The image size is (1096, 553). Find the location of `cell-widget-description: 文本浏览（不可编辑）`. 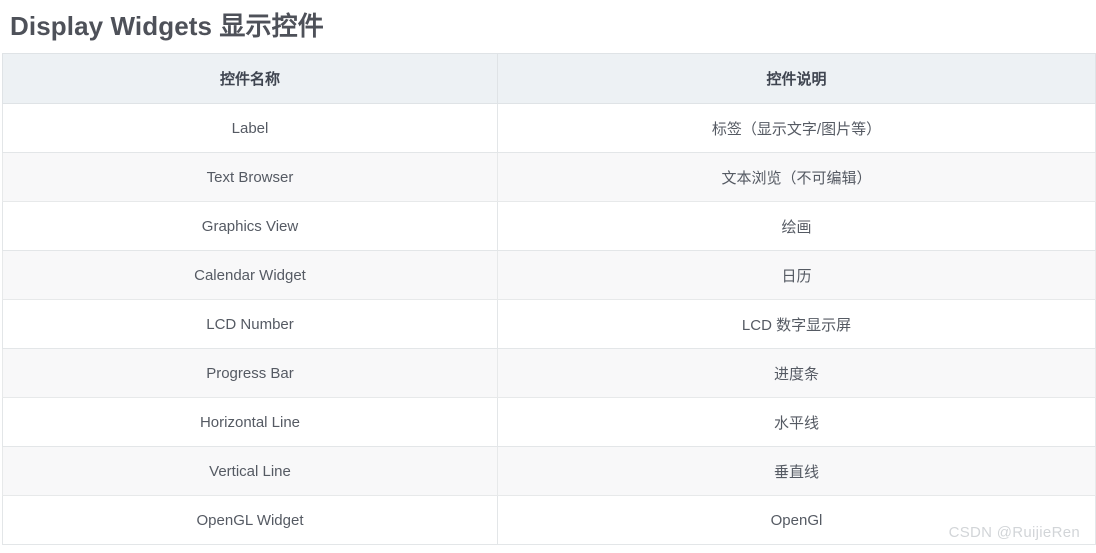

cell-widget-description: 文本浏览（不可编辑） is located at coordinates (796, 177).